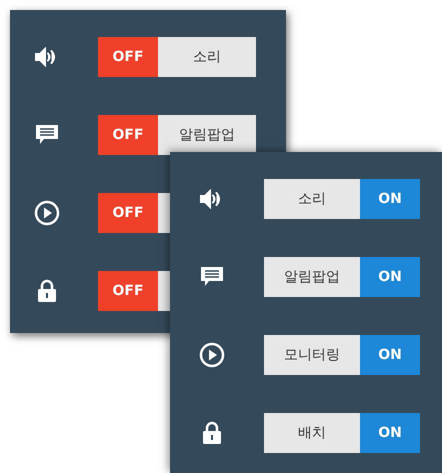 The height and width of the screenshot is (473, 442). Describe the element at coordinates (312, 433) in the screenshot. I see `setting-label: 배치` at that location.